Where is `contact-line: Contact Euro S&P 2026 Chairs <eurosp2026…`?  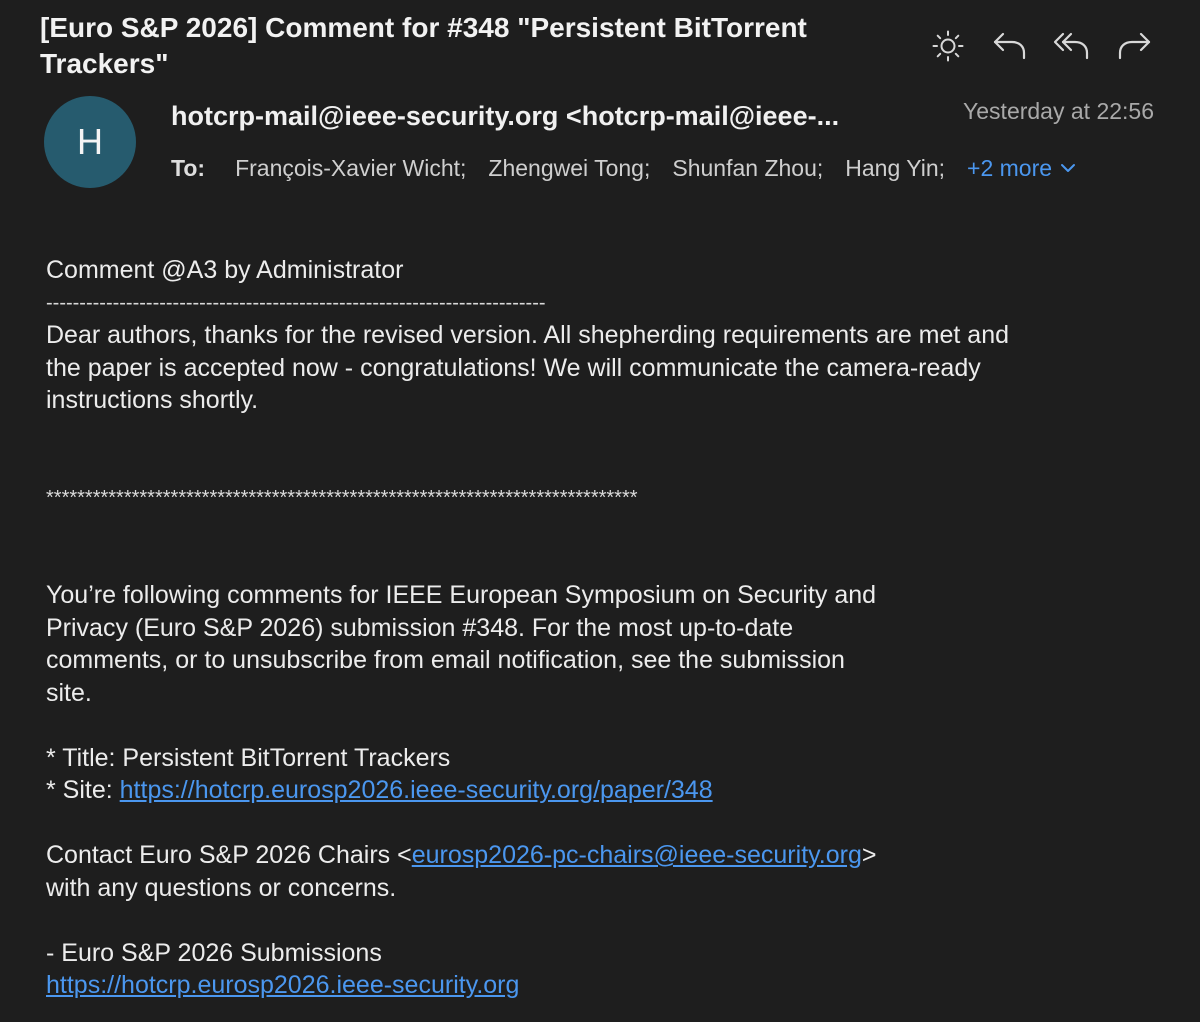
contact-line: Contact Euro S&P 2026 Chairs <eurosp2026… is located at coordinates (601, 855).